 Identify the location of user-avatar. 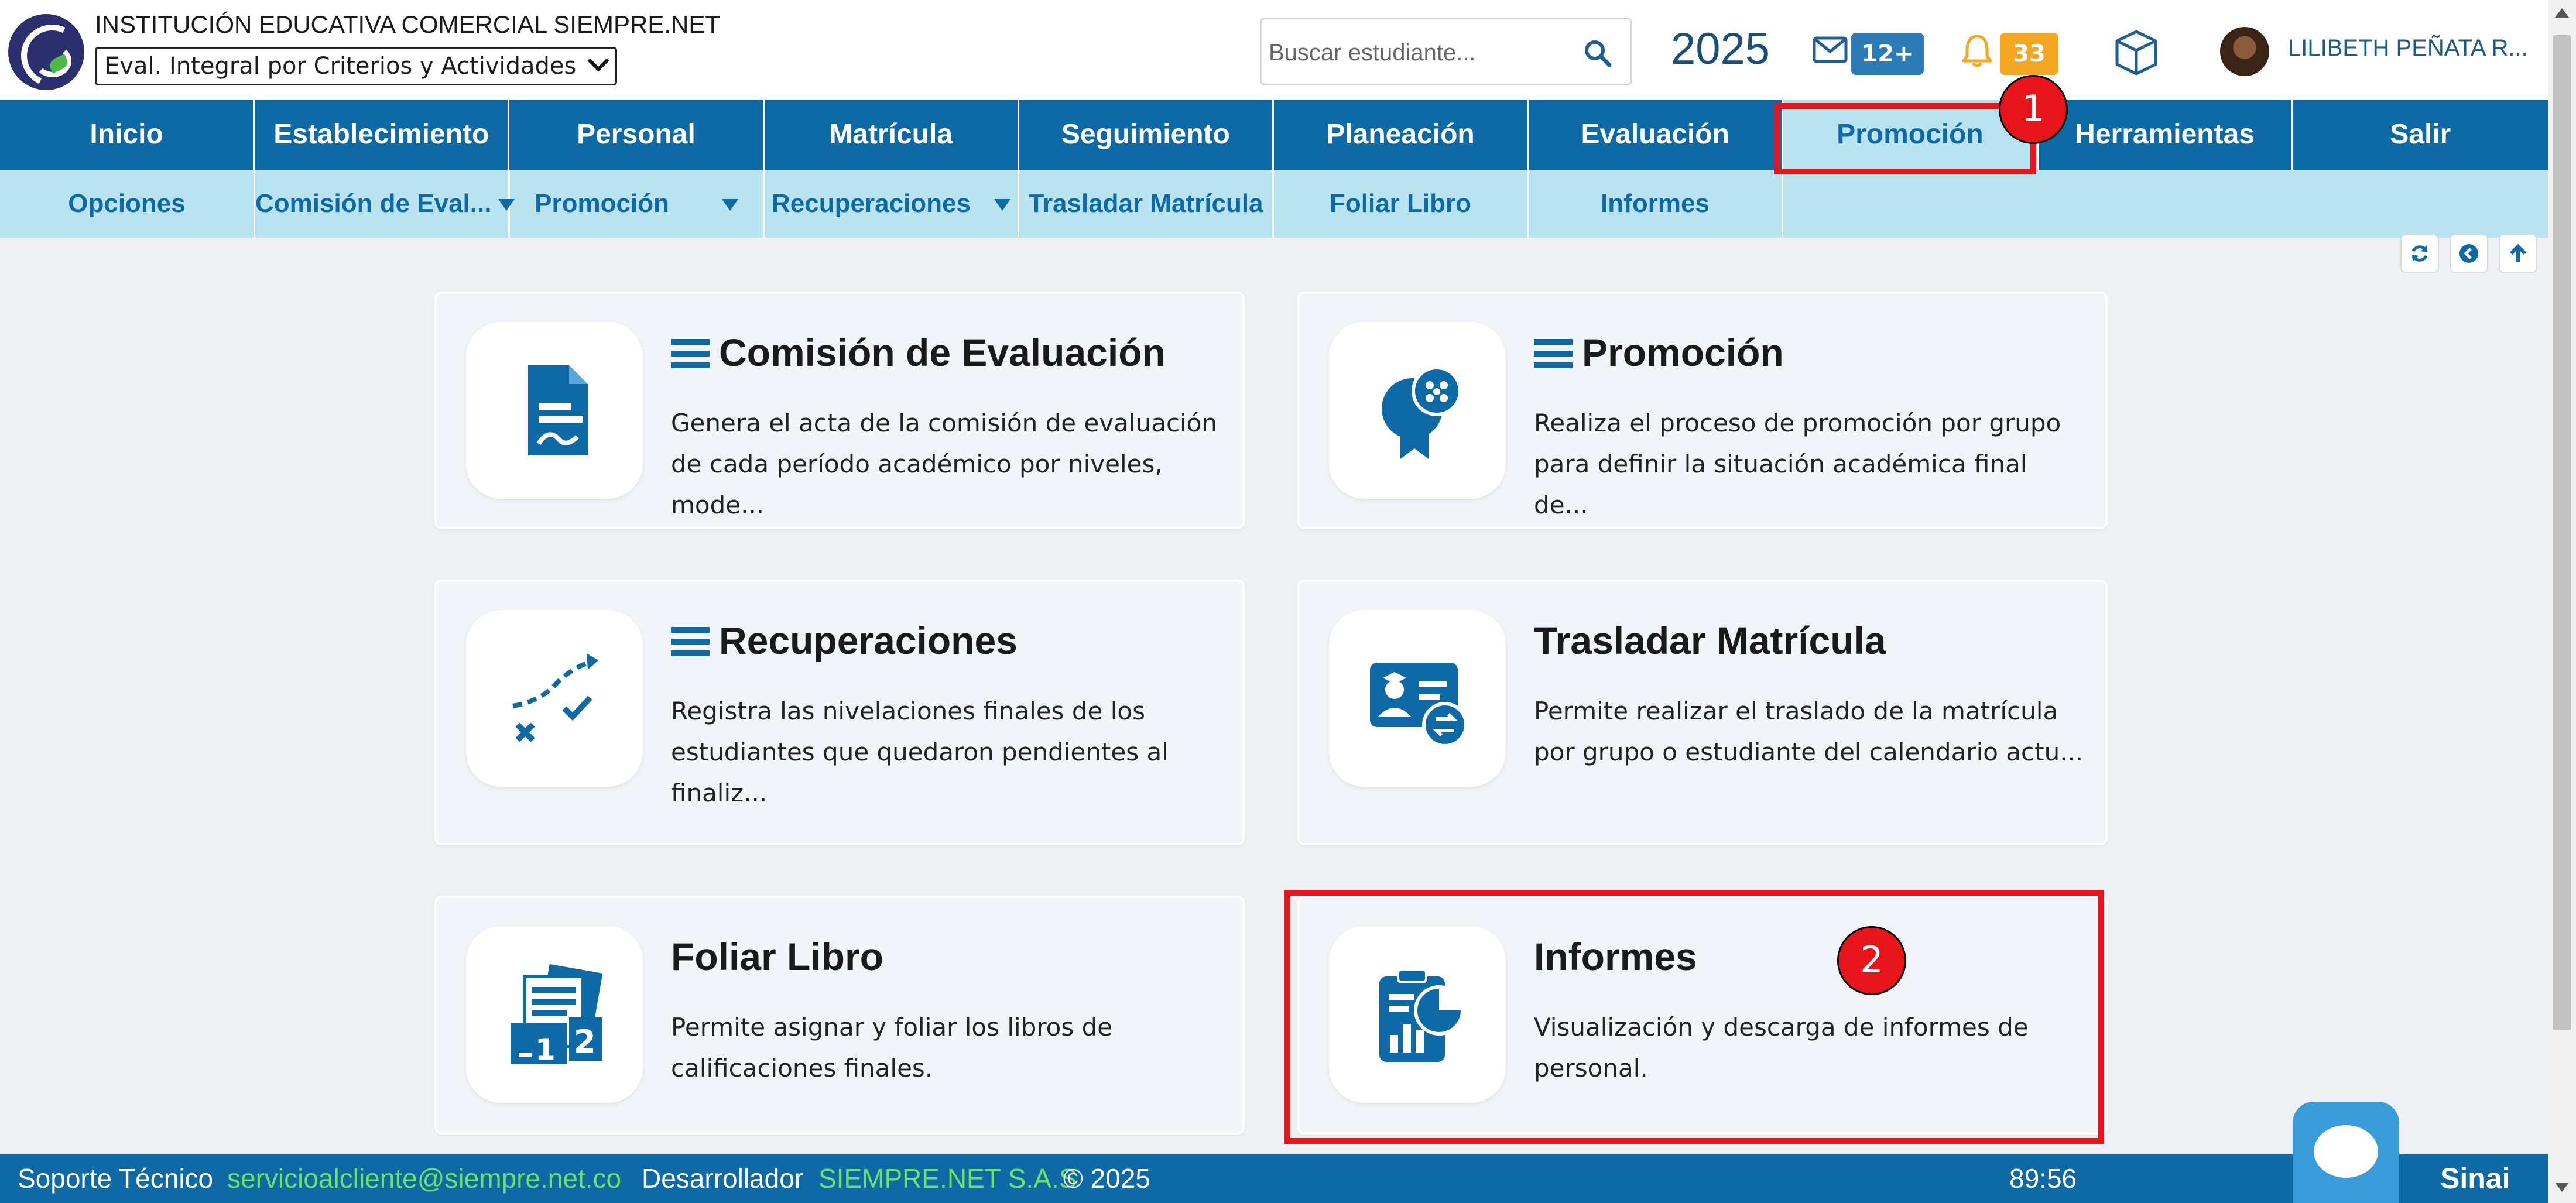
(2244, 51).